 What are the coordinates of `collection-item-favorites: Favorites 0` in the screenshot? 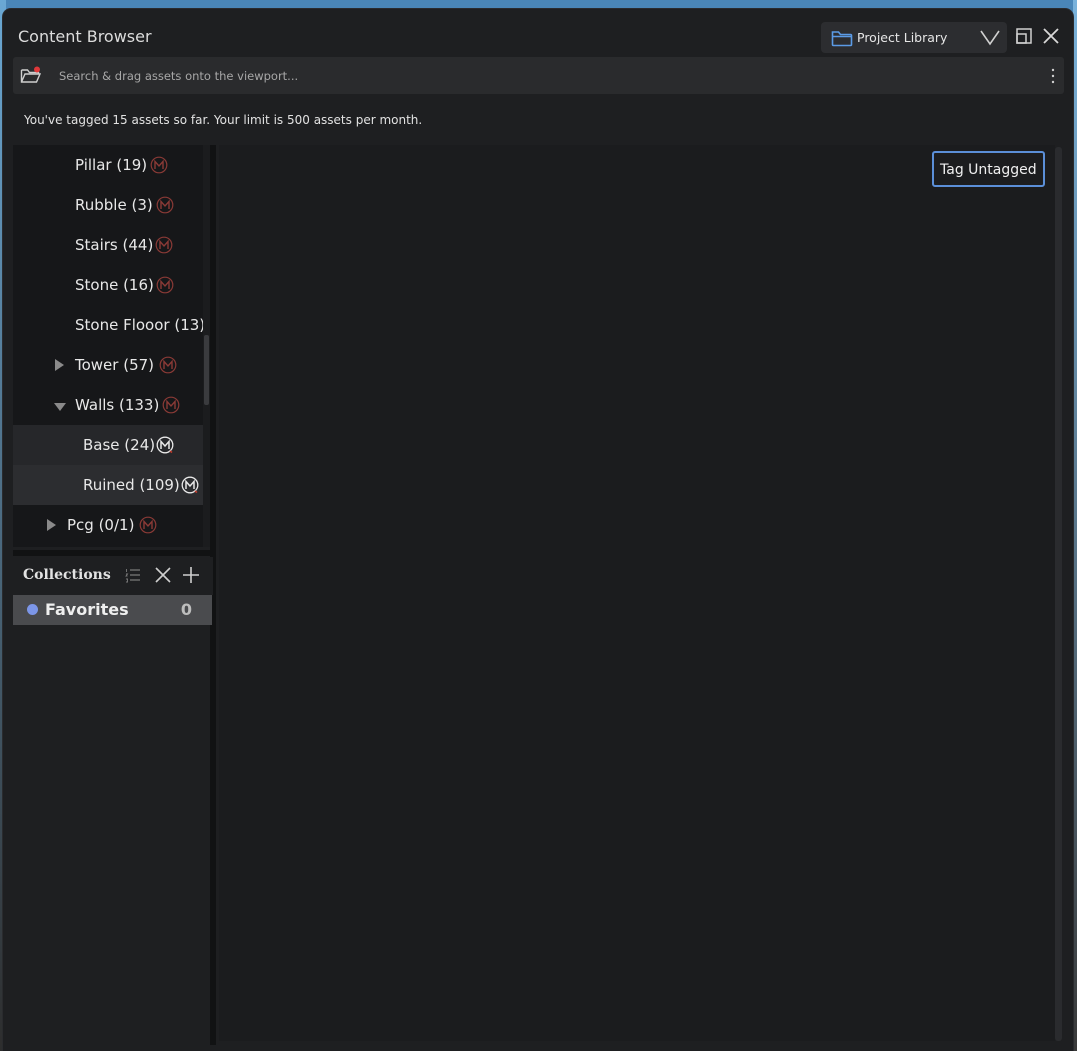 It's located at (112, 610).